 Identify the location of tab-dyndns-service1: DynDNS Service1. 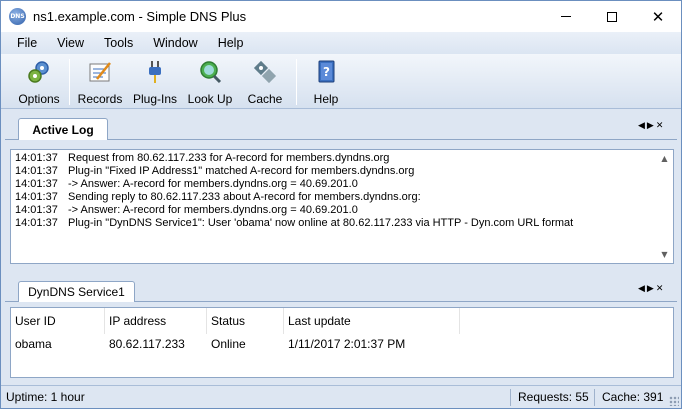
(76, 291).